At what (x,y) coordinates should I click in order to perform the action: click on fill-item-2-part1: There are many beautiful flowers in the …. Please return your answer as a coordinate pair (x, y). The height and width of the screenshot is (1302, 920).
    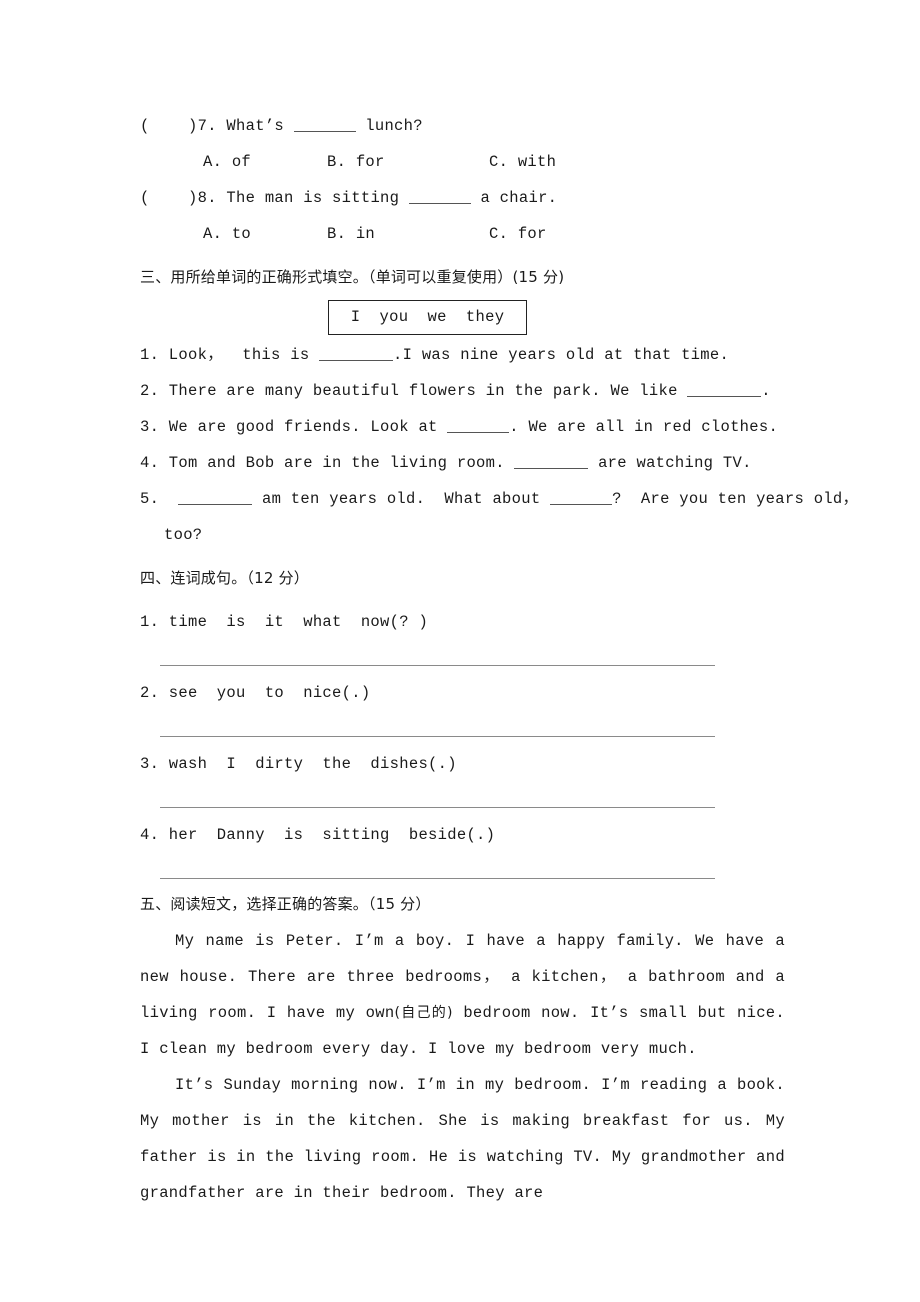
    Looking at the image, I should click on (423, 391).